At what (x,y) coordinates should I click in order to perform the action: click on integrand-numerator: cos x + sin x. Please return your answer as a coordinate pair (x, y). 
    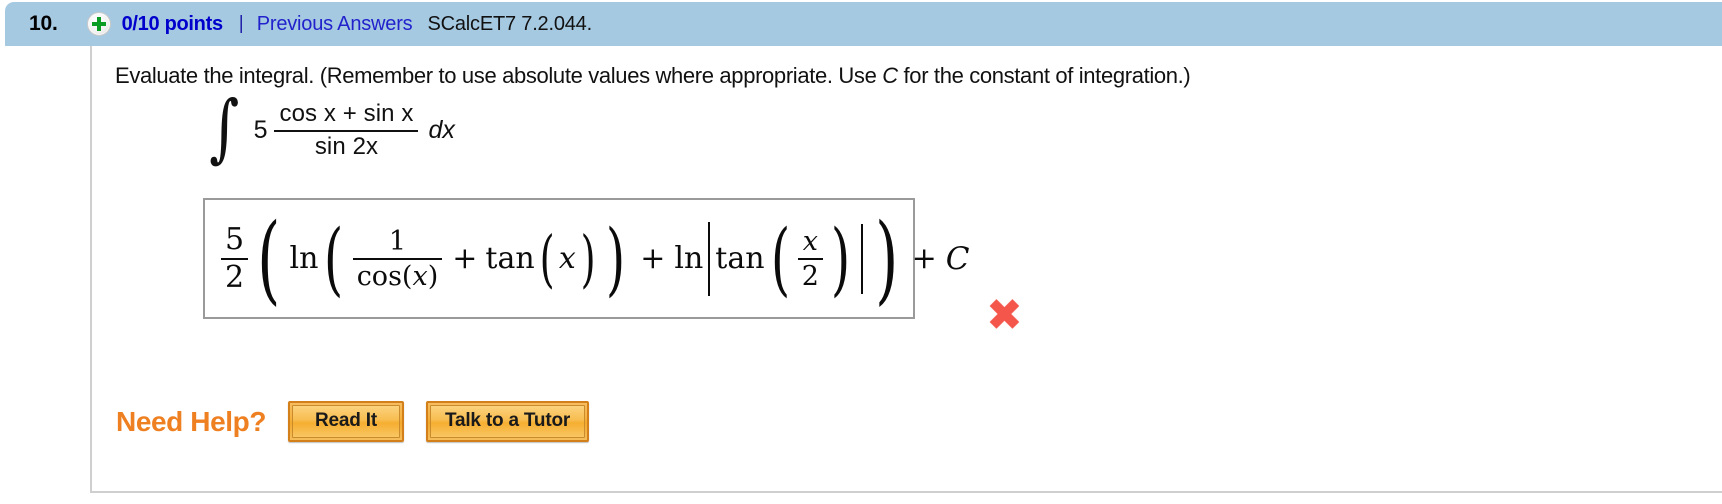
    Looking at the image, I should click on (346, 113).